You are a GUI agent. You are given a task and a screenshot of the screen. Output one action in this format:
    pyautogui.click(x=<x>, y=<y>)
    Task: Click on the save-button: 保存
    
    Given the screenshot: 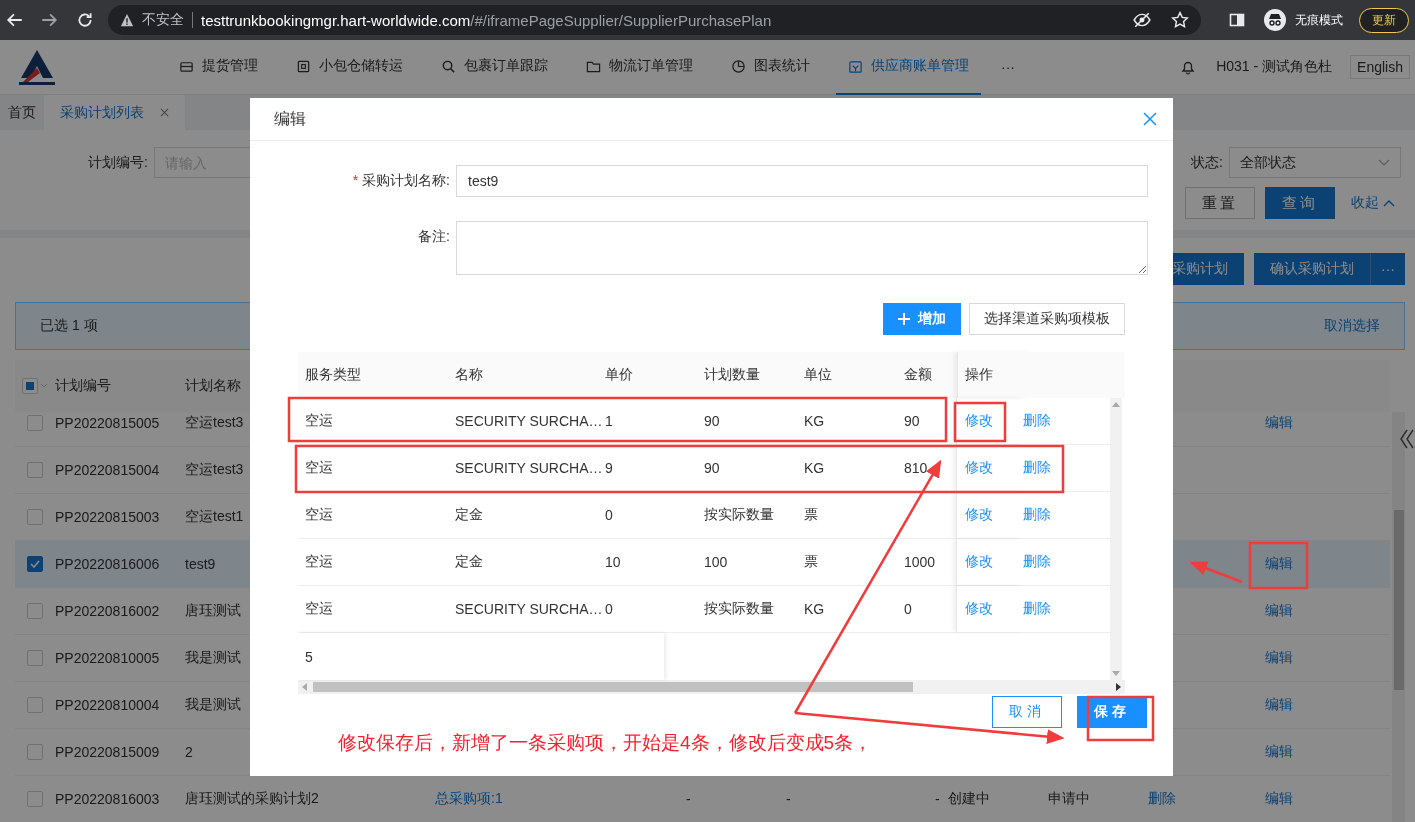 What is the action you would take?
    pyautogui.click(x=1112, y=712)
    